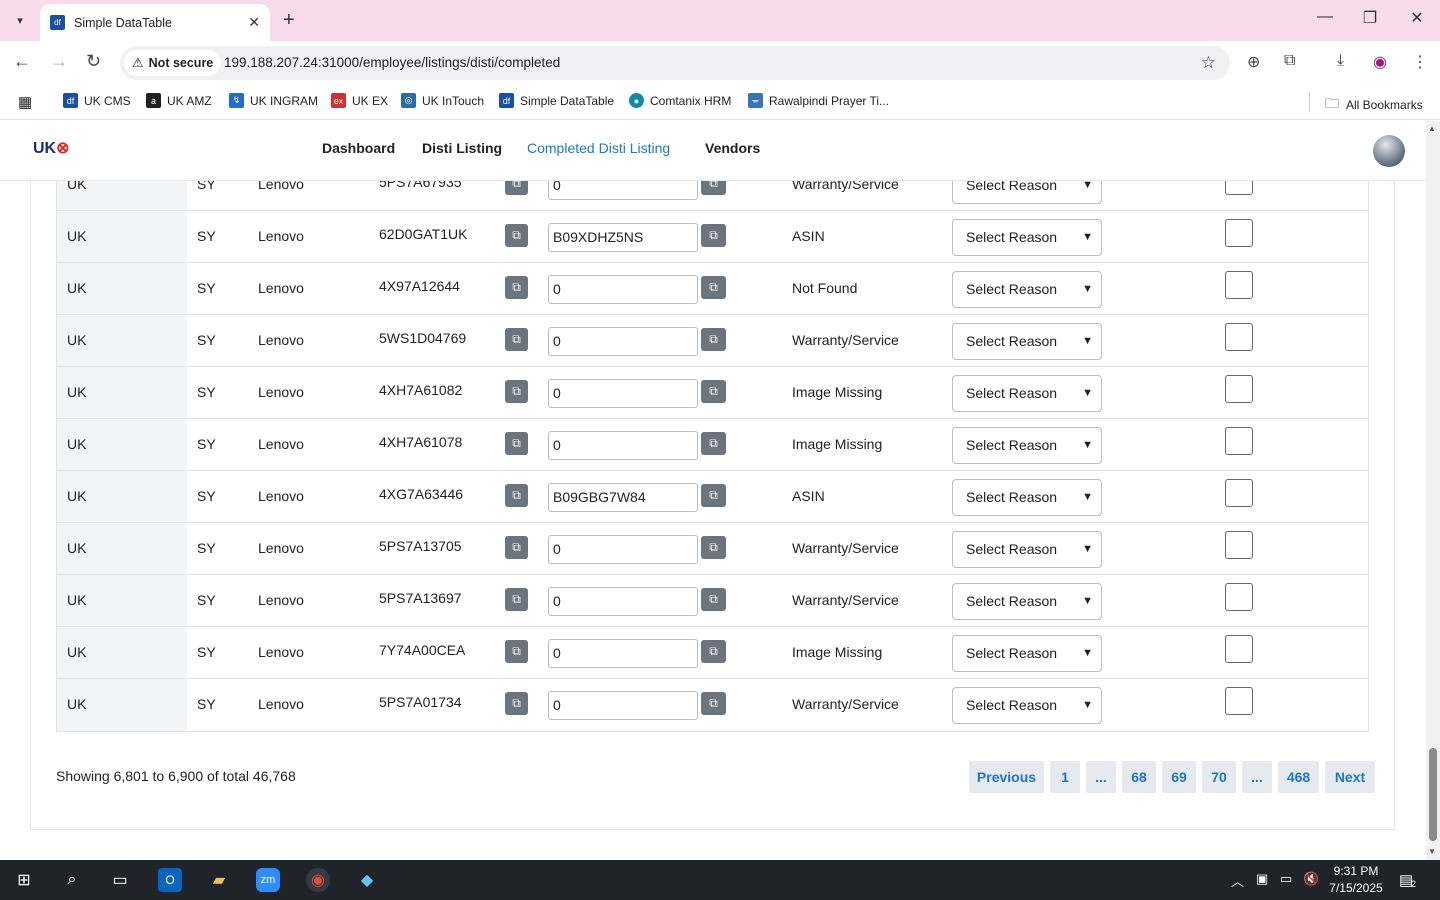 The width and height of the screenshot is (1440, 900). I want to click on asin-input: B09GBG7W84, so click(623, 497).